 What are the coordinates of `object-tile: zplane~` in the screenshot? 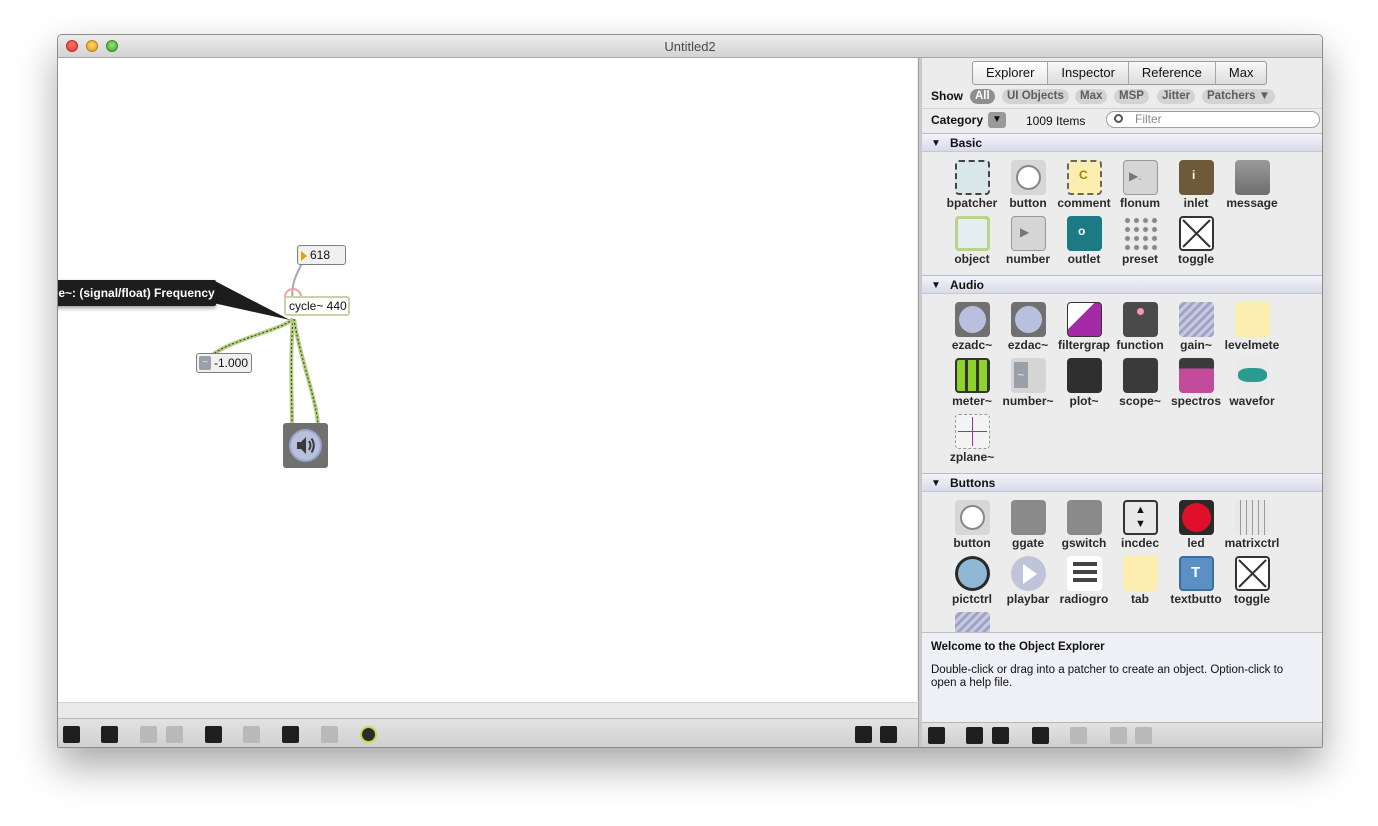 It's located at (972, 441).